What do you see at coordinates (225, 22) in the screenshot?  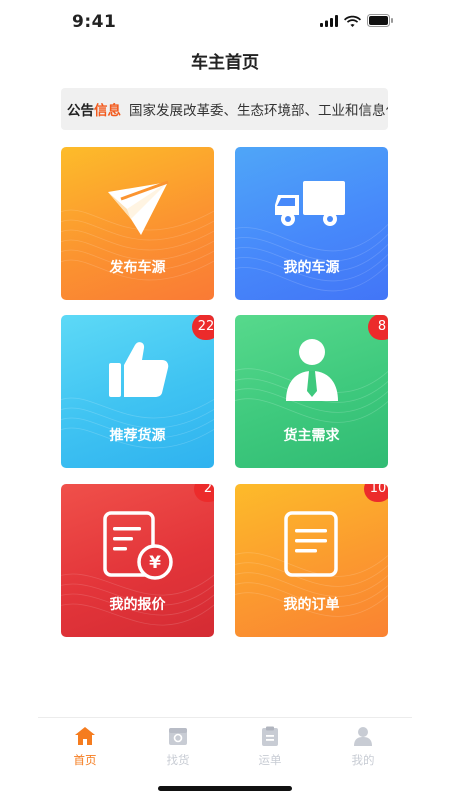 I see `status-bar: 9:41` at bounding box center [225, 22].